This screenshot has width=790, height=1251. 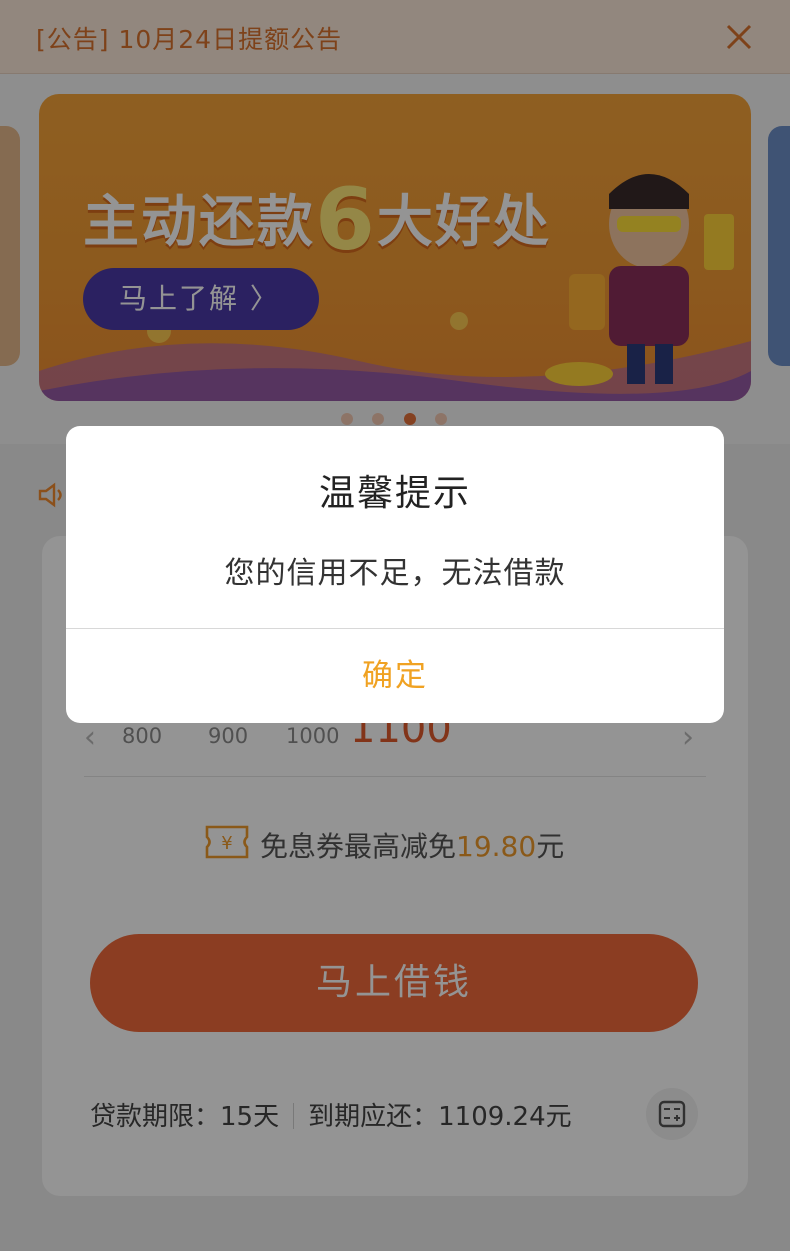 What do you see at coordinates (394, 493) in the screenshot?
I see `dialog-title: 温馨提示` at bounding box center [394, 493].